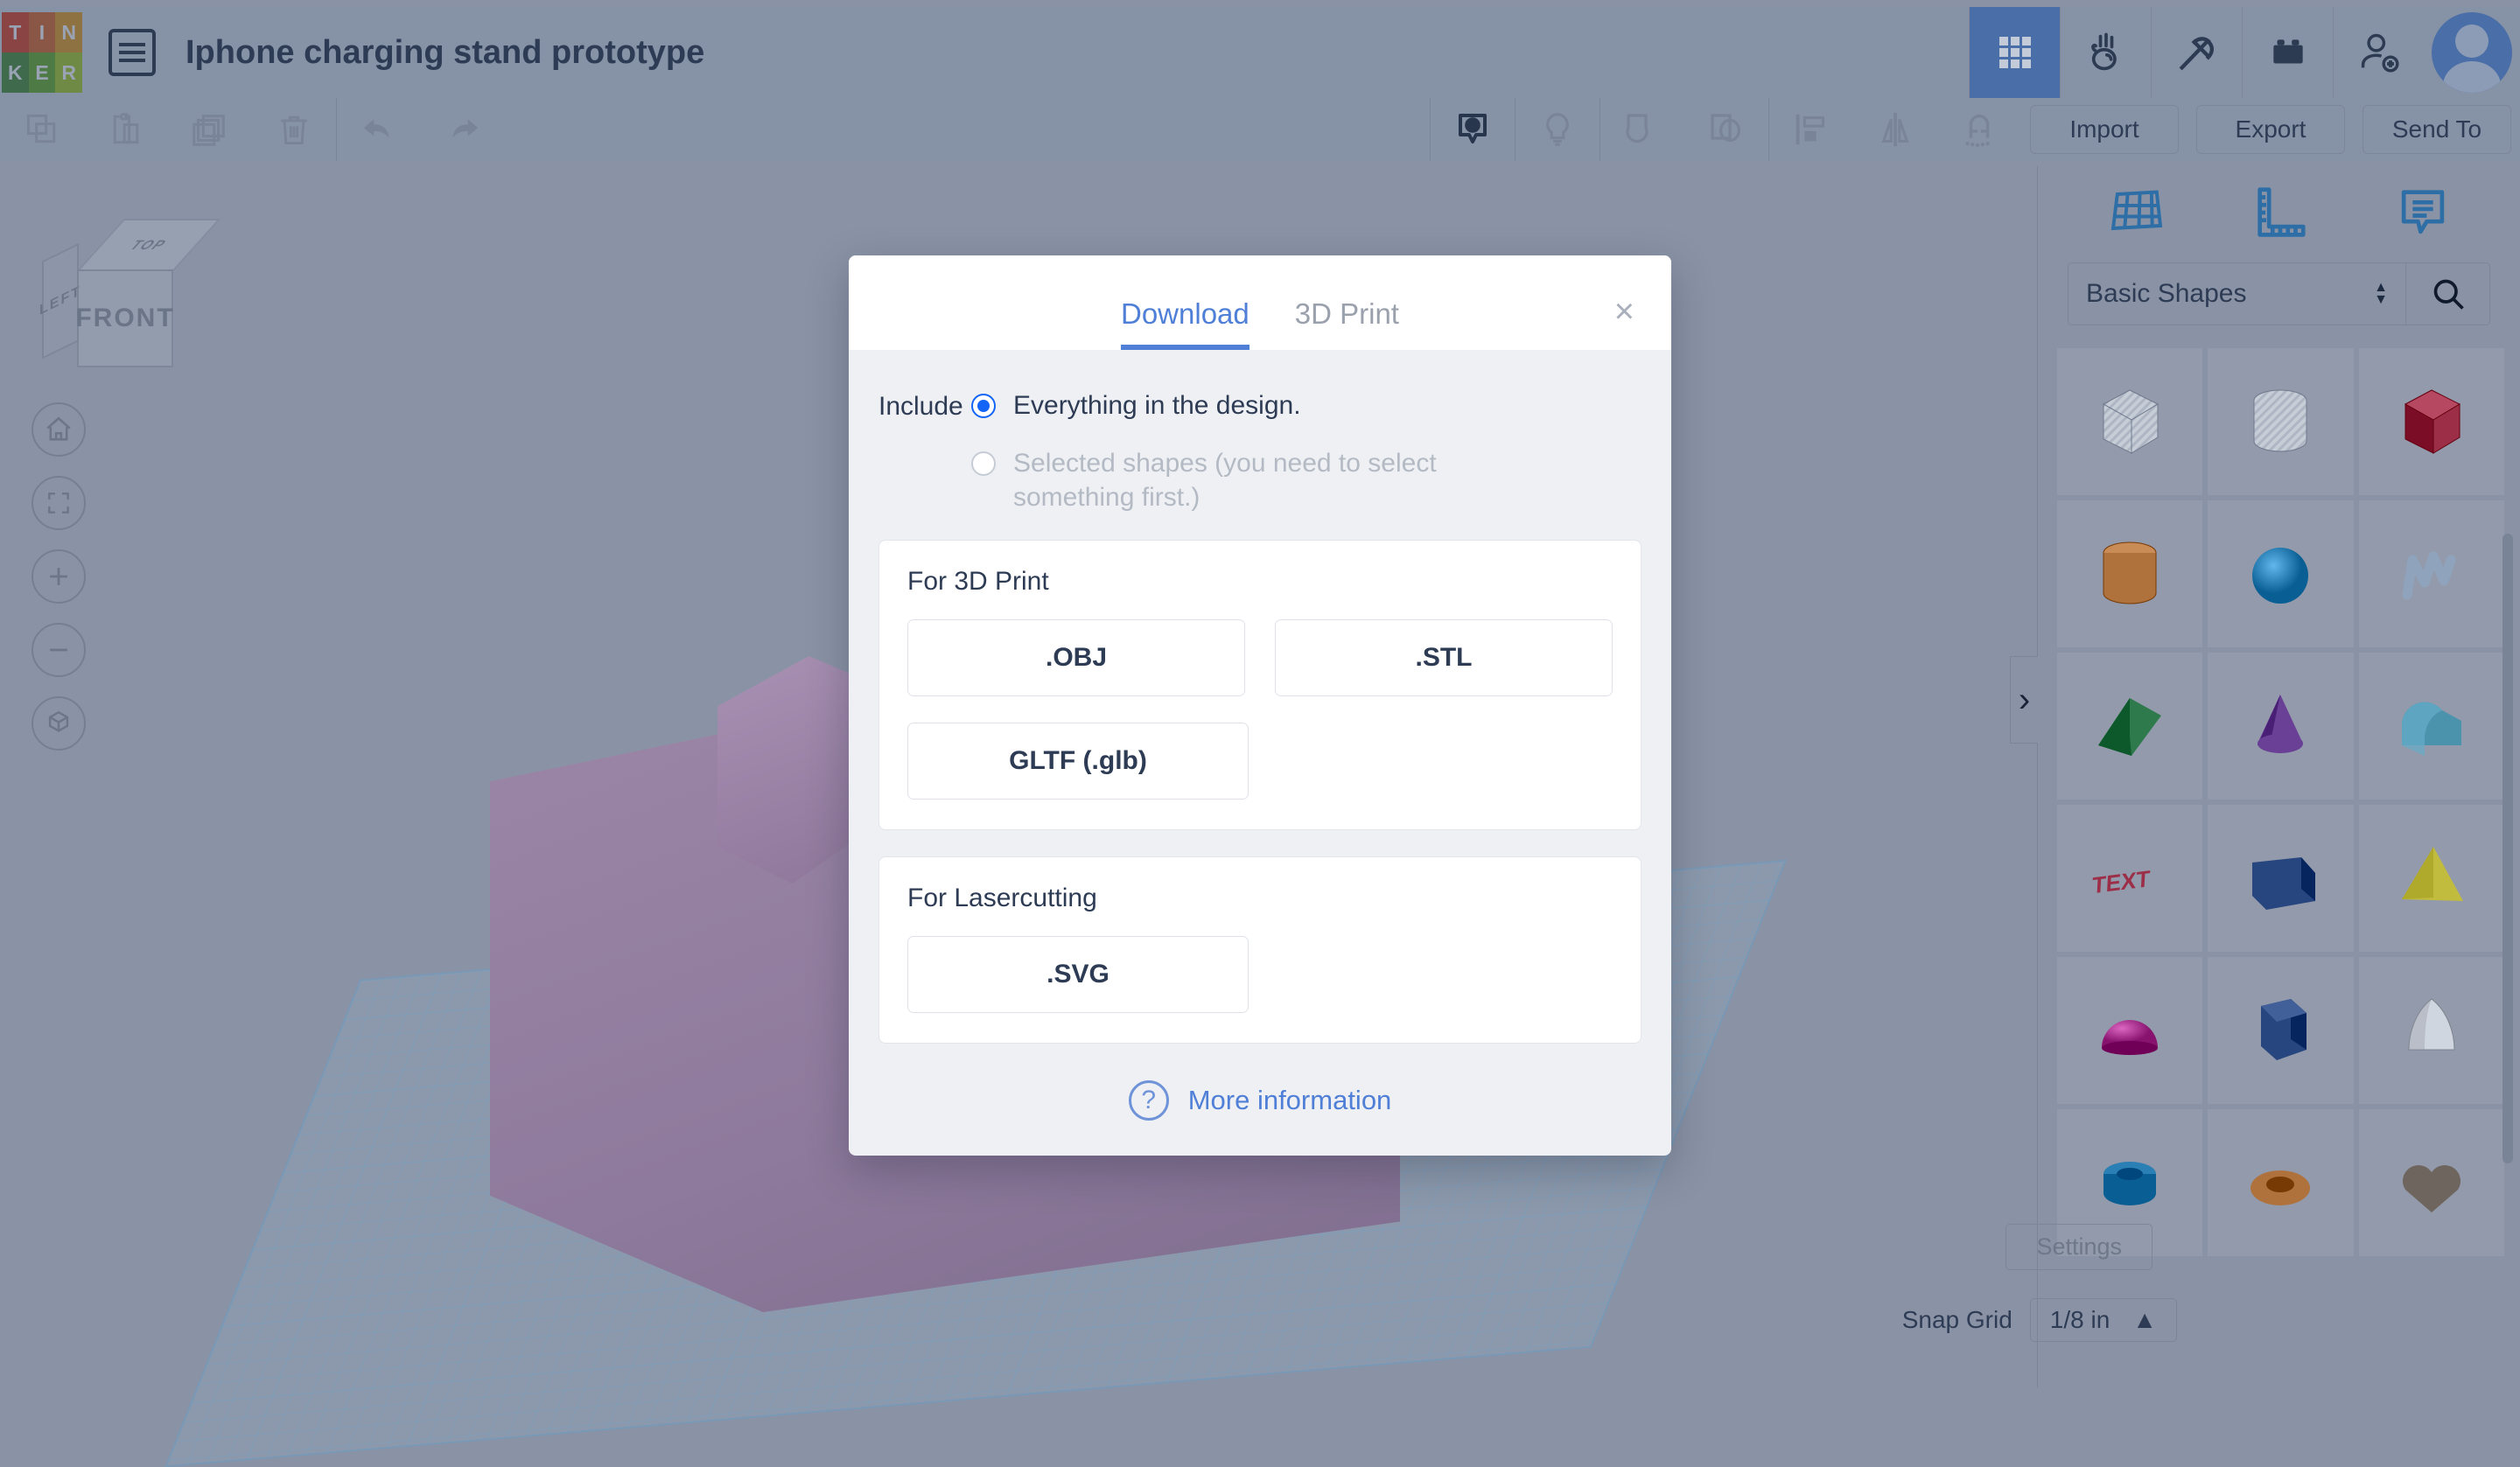 This screenshot has height=1467, width=2520. What do you see at coordinates (2136, 214) in the screenshot?
I see `workplane-grid-icon` at bounding box center [2136, 214].